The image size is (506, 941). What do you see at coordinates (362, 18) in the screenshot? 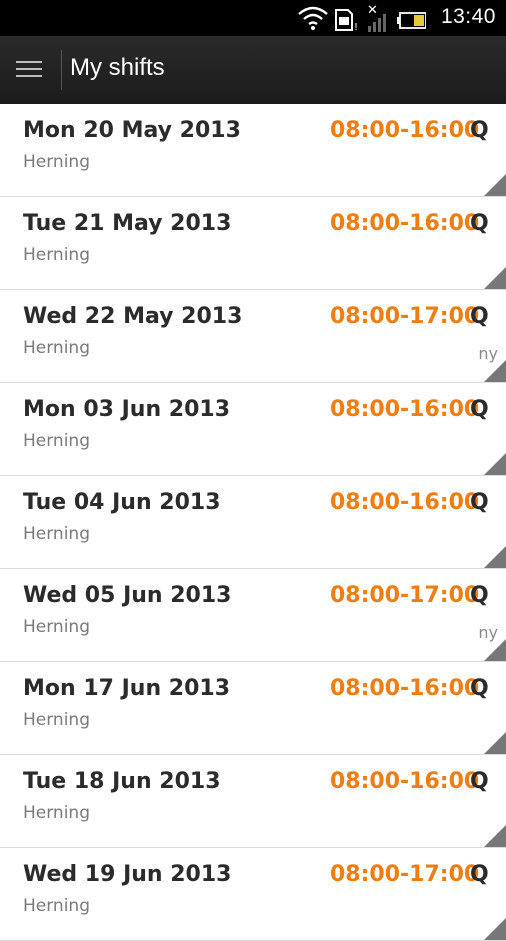
I see `status-icons: ! ✕` at bounding box center [362, 18].